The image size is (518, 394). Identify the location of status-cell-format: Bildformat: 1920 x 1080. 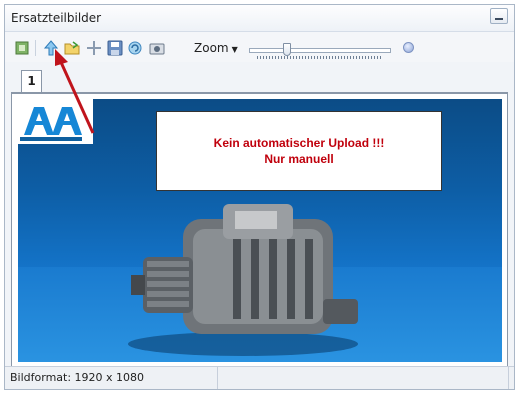
(111, 378).